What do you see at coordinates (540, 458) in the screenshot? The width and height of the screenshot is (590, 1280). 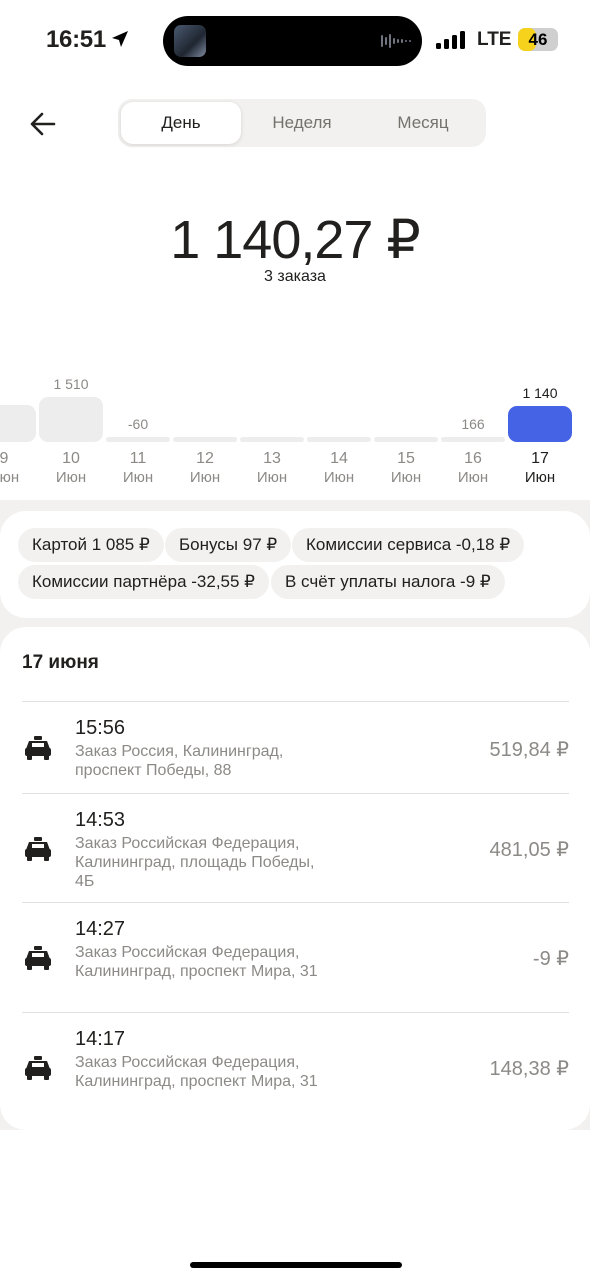 I see `chart-day-label: 17` at bounding box center [540, 458].